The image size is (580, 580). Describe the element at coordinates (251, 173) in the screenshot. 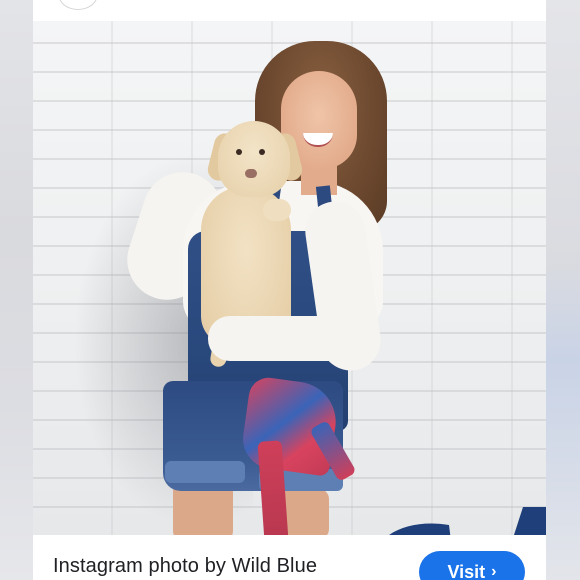

I see `puppy-nose` at that location.